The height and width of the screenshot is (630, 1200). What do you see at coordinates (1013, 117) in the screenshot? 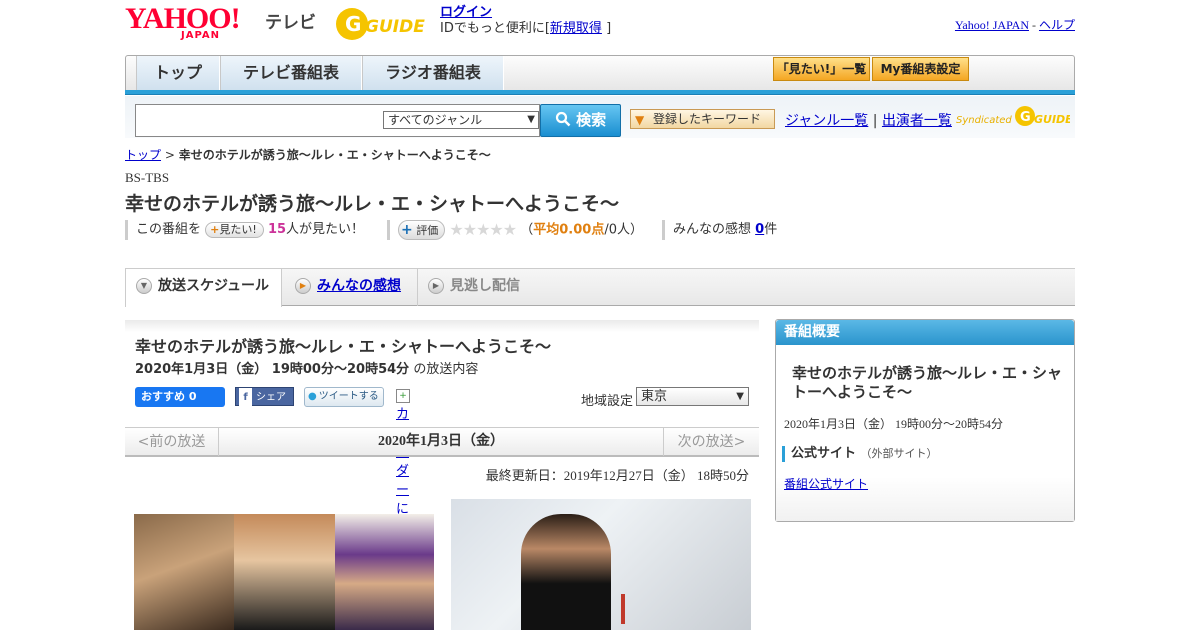
I see `syndicated-gguide-logo: Syndicated G GUIDE` at bounding box center [1013, 117].